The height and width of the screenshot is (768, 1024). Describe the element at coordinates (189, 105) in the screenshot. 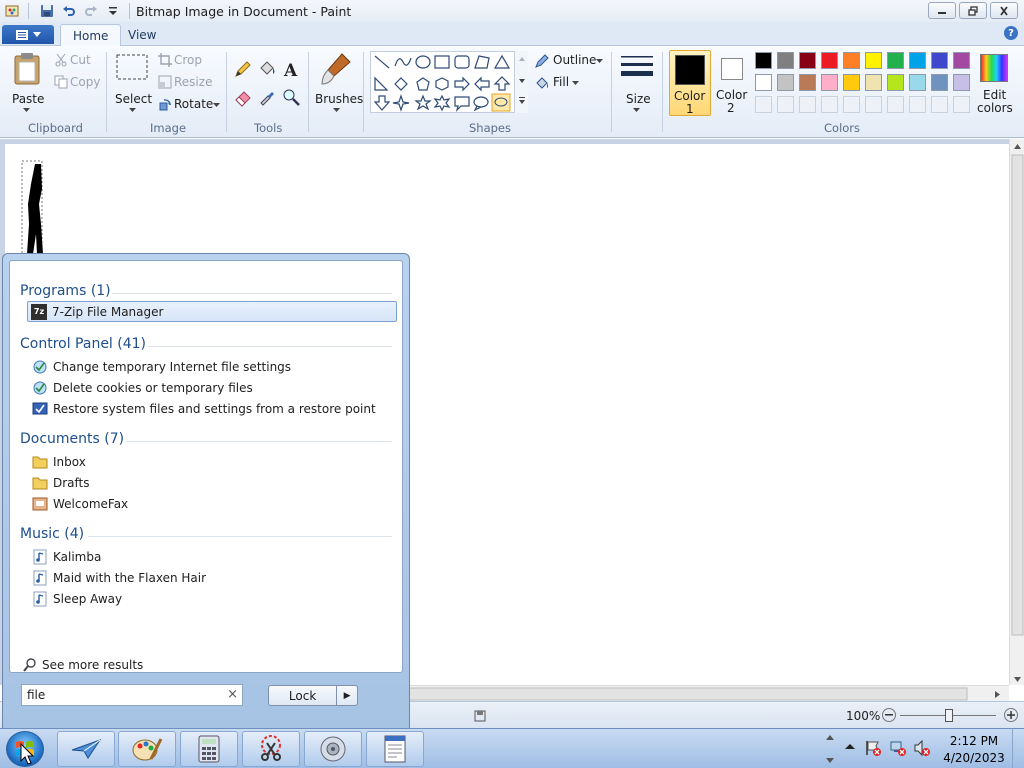

I see `rotate-button: Rotate` at that location.